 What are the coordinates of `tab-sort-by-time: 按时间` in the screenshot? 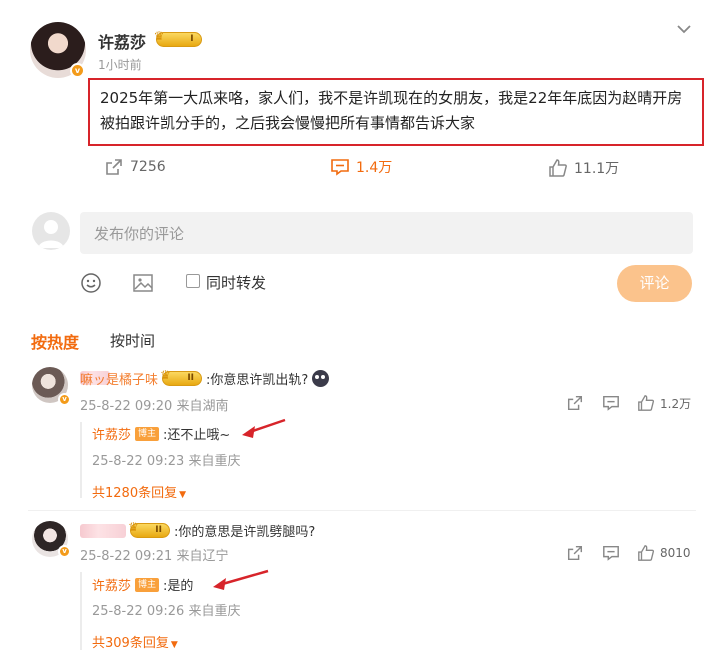 It's located at (132, 340).